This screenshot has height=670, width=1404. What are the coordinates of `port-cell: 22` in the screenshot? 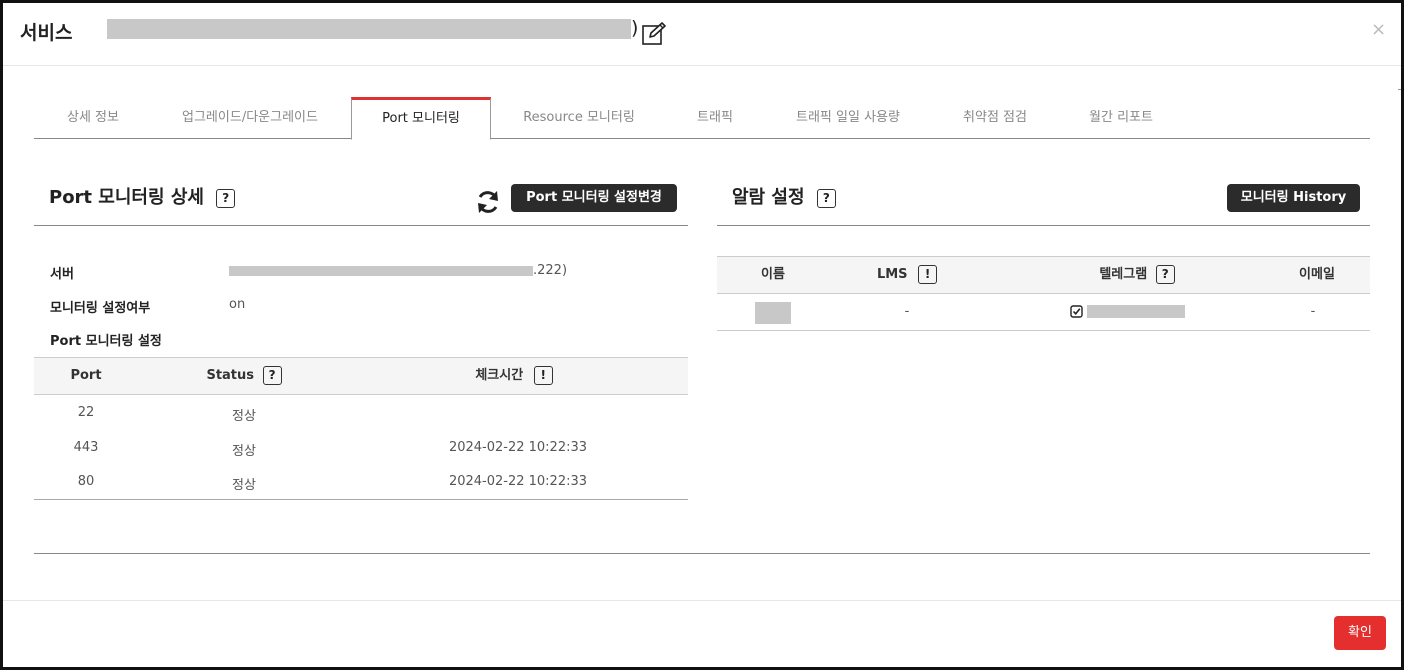 It's located at (86, 412).